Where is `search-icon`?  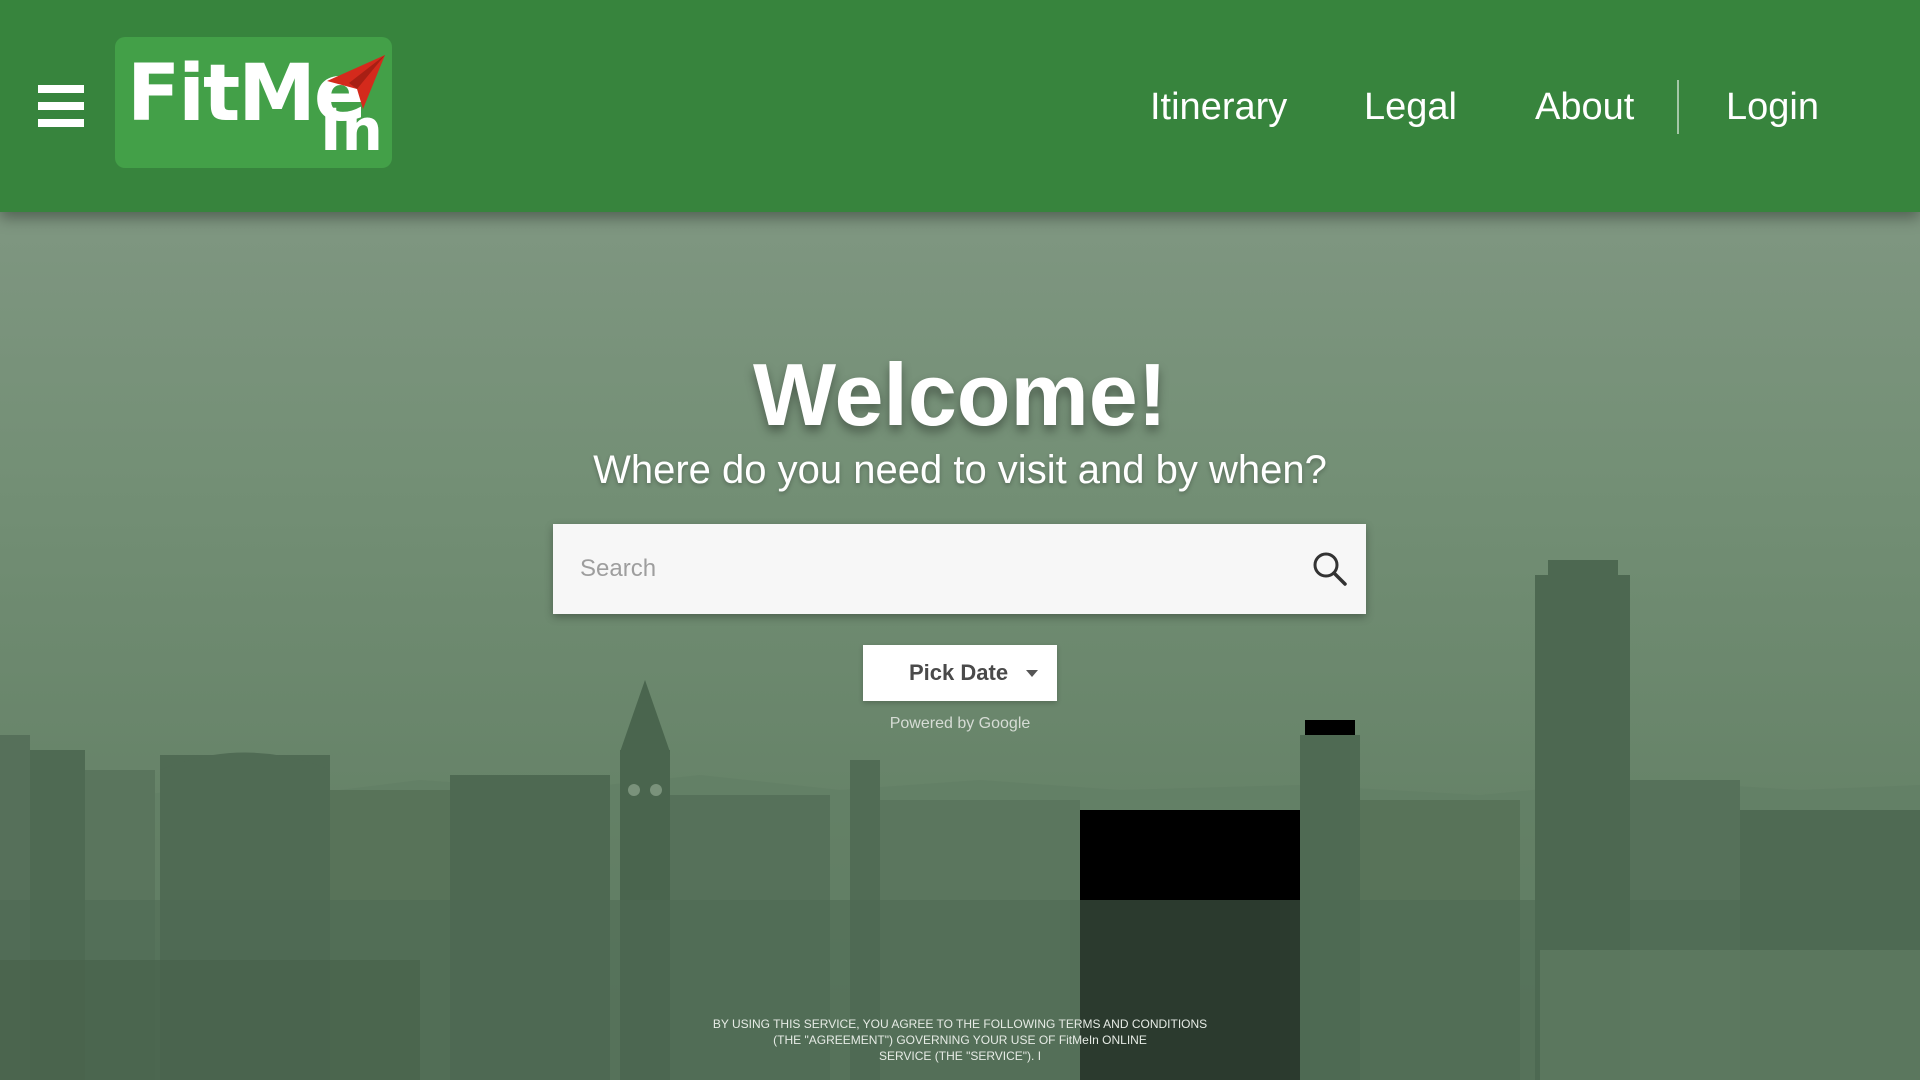 search-icon is located at coordinates (1330, 569).